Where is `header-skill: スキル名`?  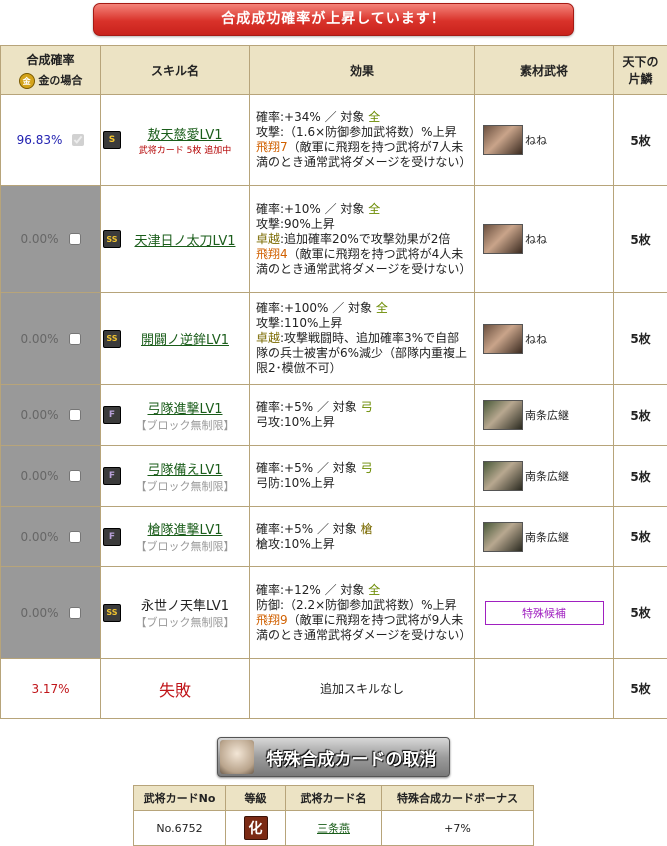
header-skill: スキル名 is located at coordinates (175, 70).